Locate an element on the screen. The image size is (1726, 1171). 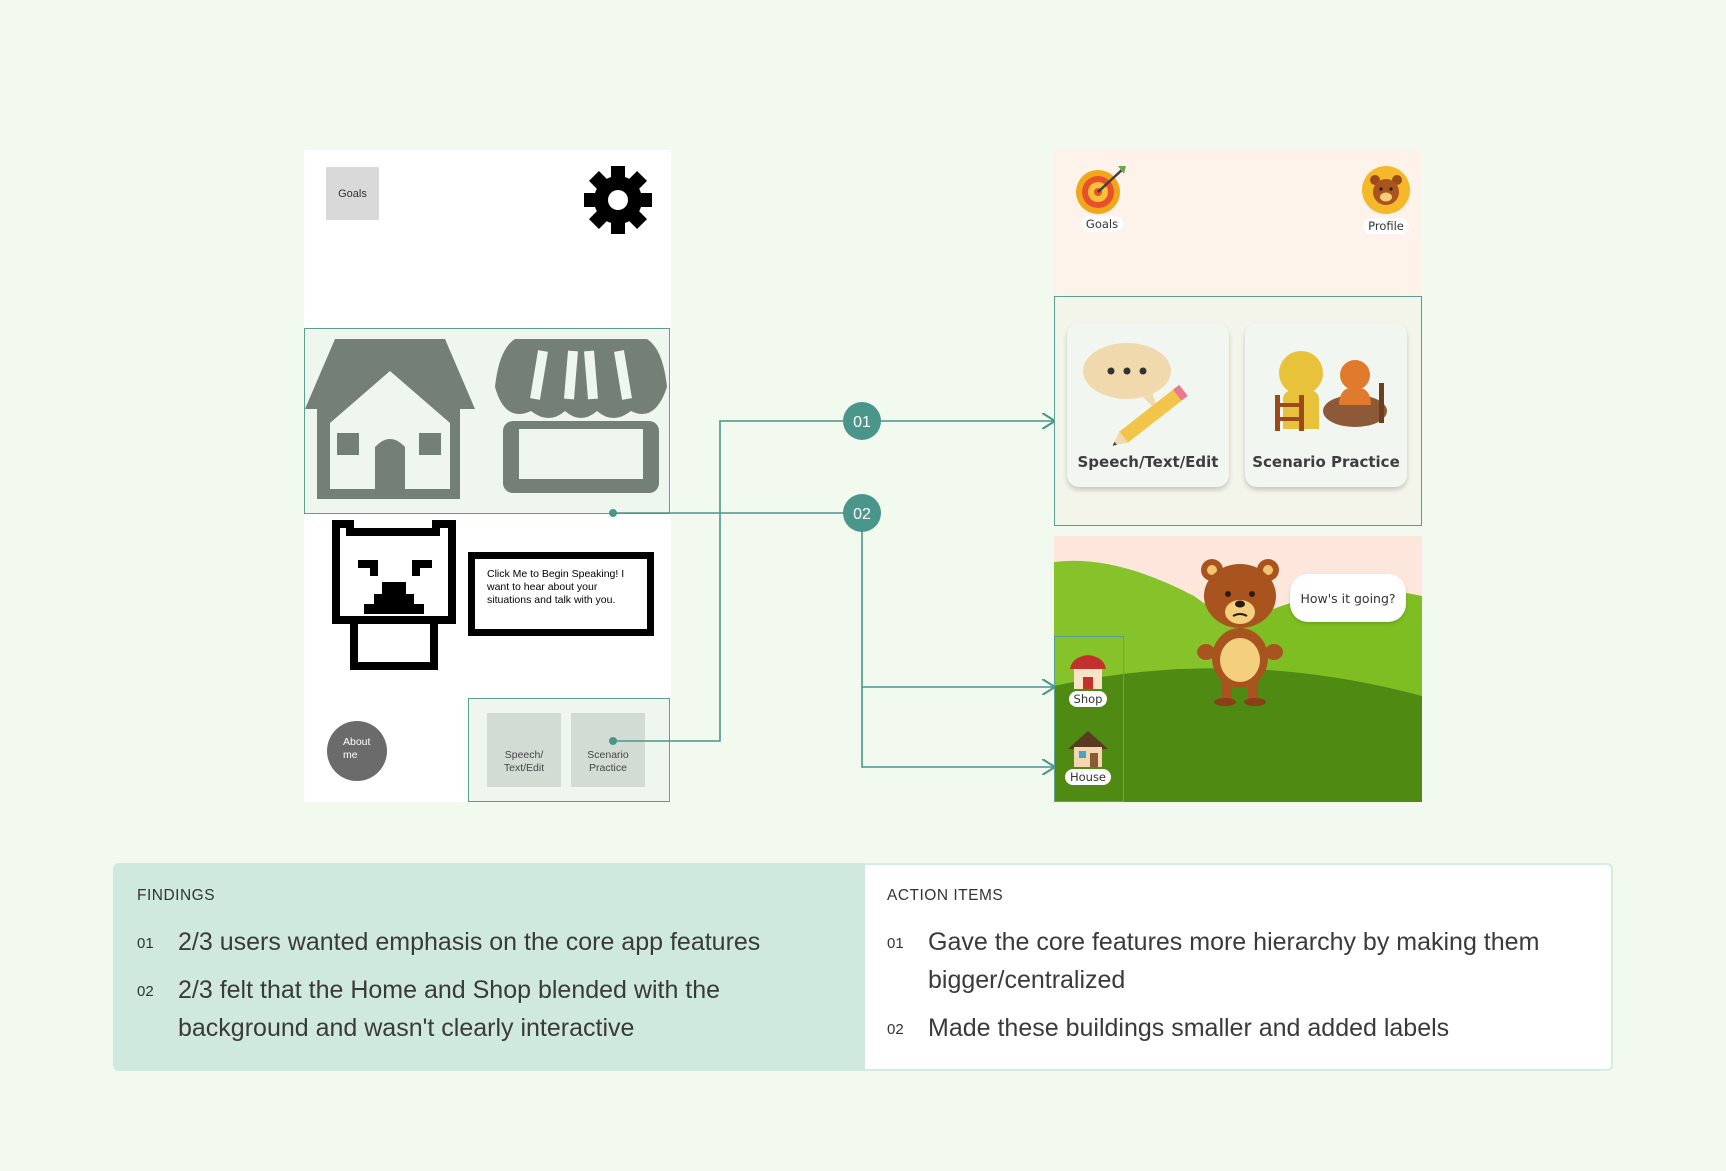
speech-pencil-icon is located at coordinates (1135, 394).